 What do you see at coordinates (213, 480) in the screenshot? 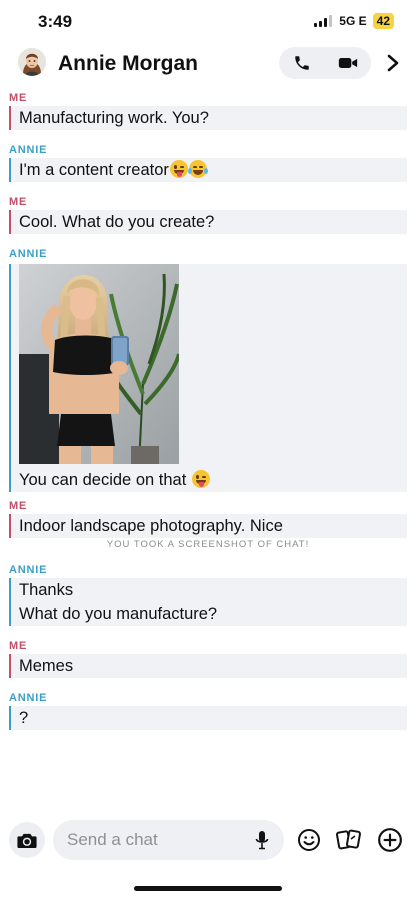
I see `message-text: You can decide on that` at bounding box center [213, 480].